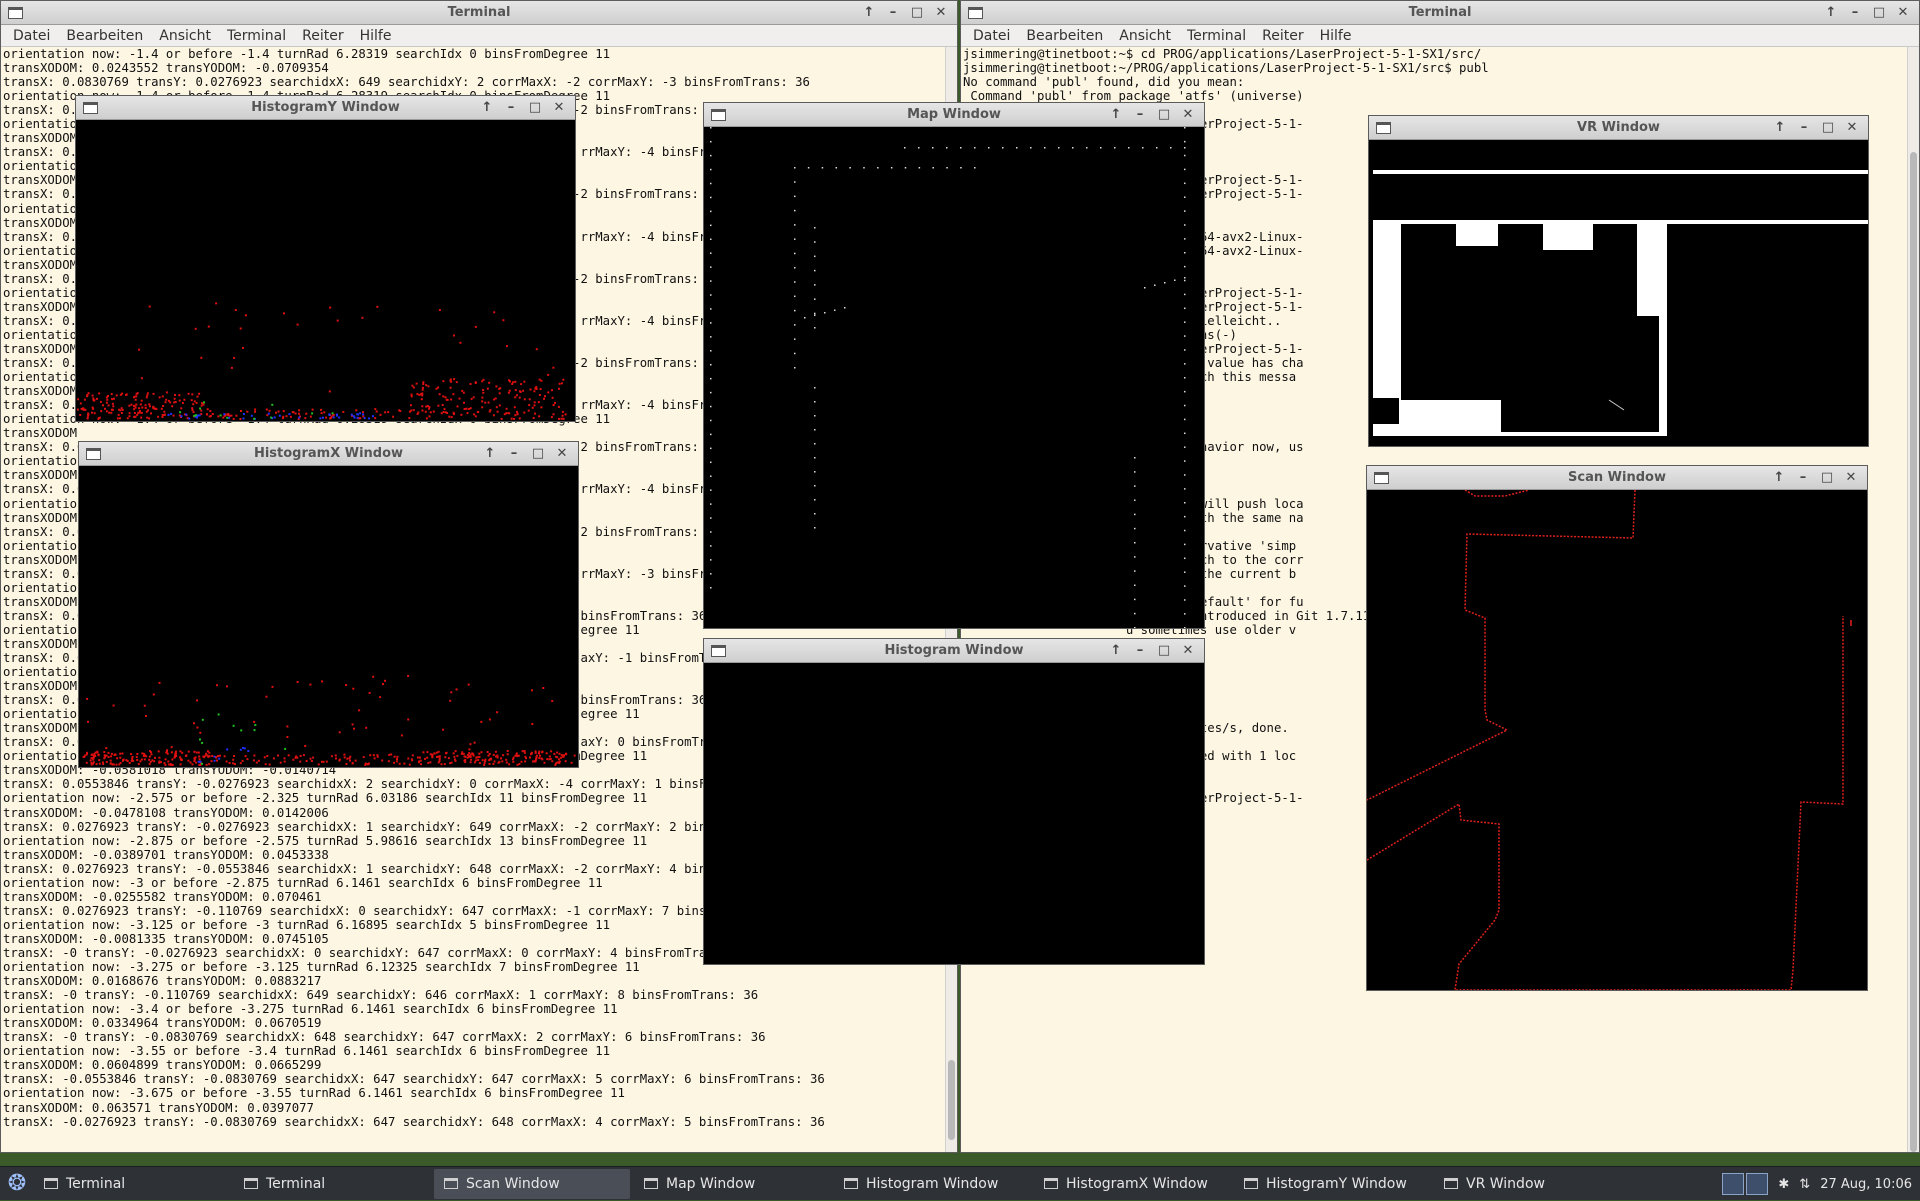 This screenshot has width=1920, height=1201. Describe the element at coordinates (1617, 728) in the screenshot. I see `scan-window: Scan Window ↑ – □ ✕` at that location.